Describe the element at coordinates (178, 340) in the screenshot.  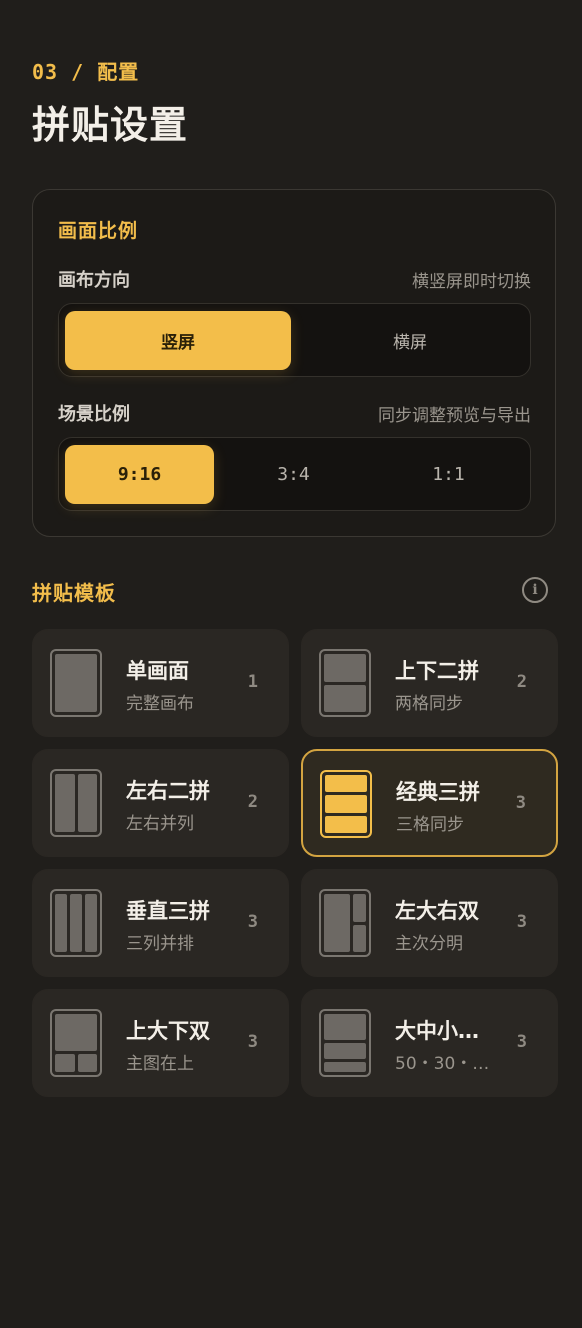
I see `orientation-portrait-button: 竖屏` at that location.